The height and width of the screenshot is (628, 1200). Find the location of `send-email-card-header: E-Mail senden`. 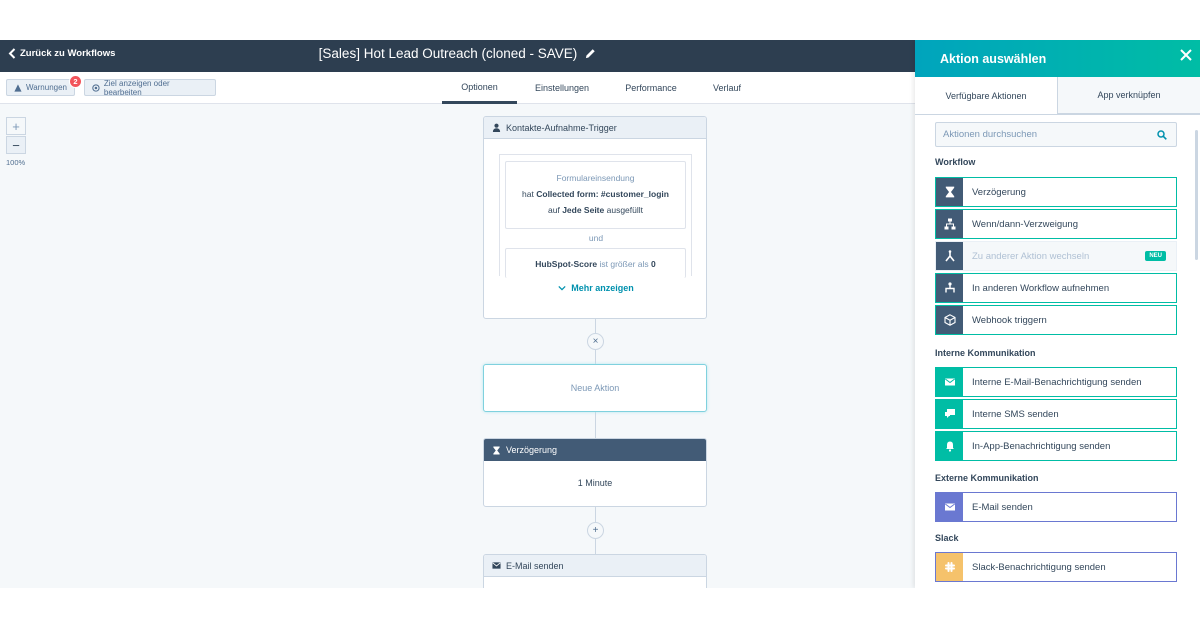

send-email-card-header: E-Mail senden is located at coordinates (595, 566).